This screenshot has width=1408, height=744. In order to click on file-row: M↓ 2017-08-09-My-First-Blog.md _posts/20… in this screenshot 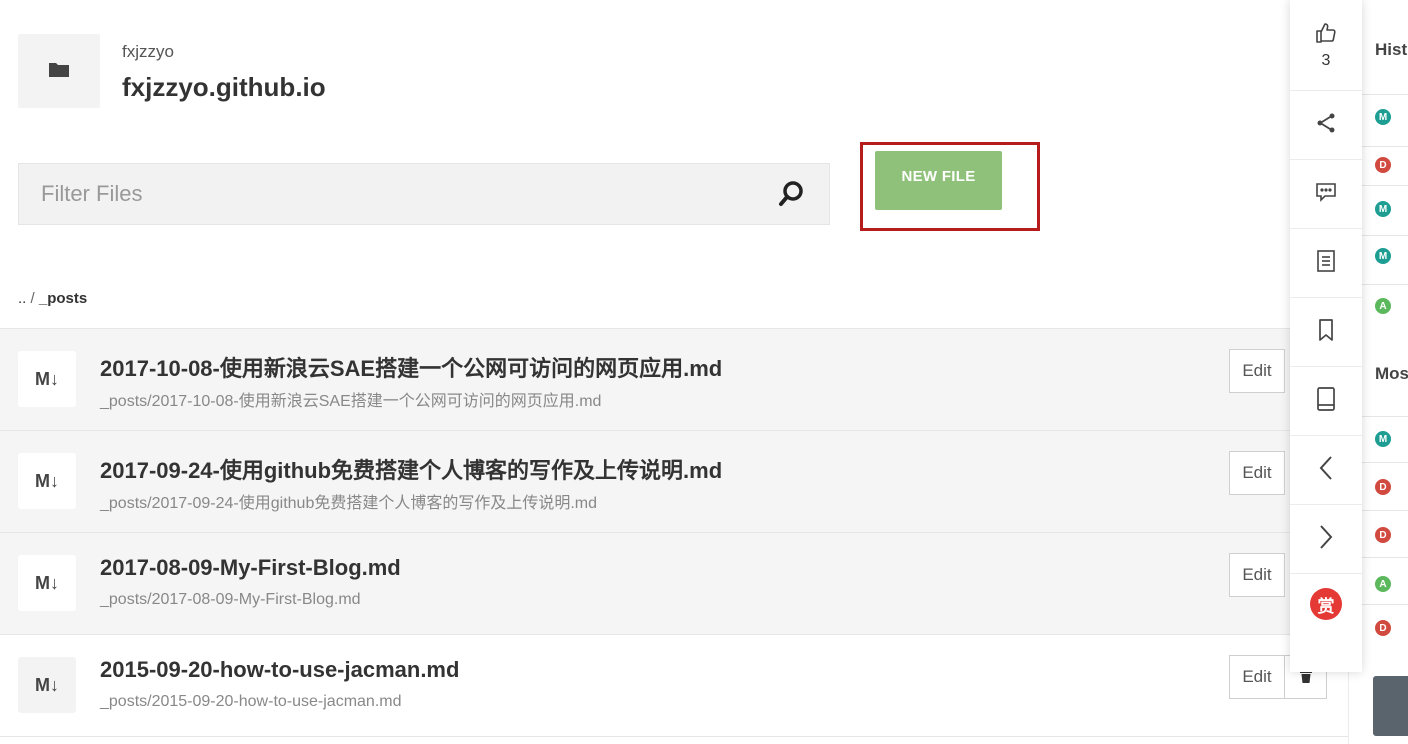, I will do `click(674, 584)`.